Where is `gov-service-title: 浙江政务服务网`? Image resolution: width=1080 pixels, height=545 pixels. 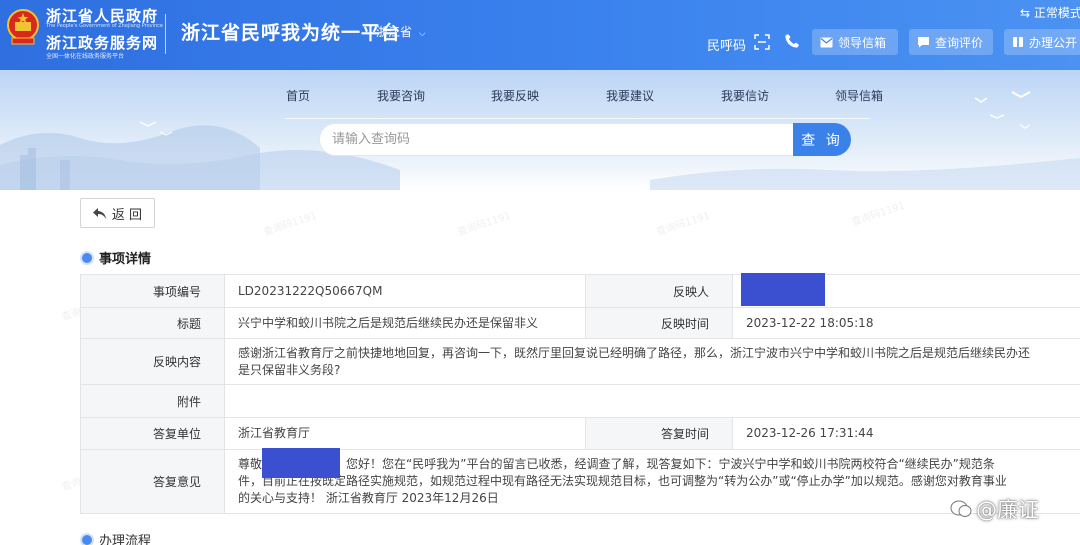 gov-service-title: 浙江政务服务网 is located at coordinates (102, 42).